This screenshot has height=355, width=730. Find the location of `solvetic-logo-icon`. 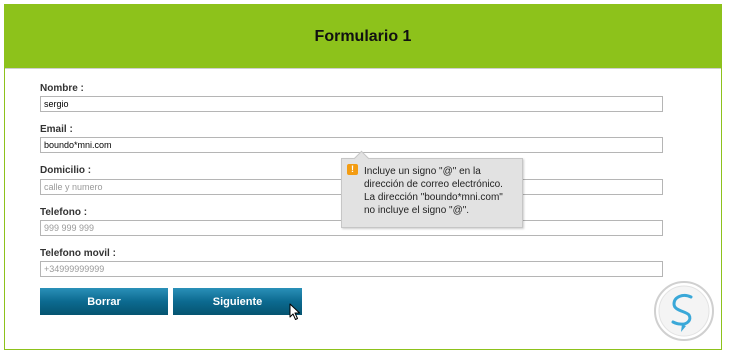

solvetic-logo-icon is located at coordinates (684, 311).